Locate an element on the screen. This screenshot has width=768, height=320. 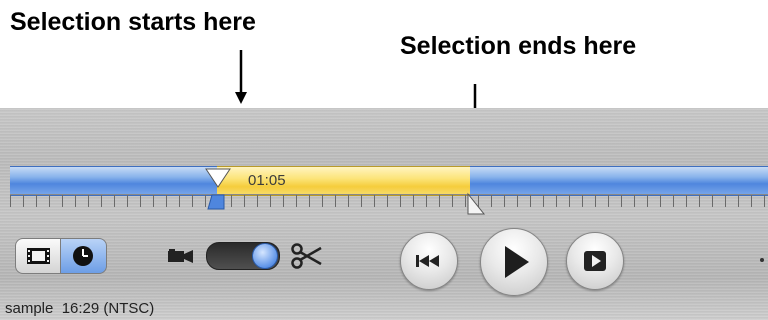
clock-icon is located at coordinates (83, 256).